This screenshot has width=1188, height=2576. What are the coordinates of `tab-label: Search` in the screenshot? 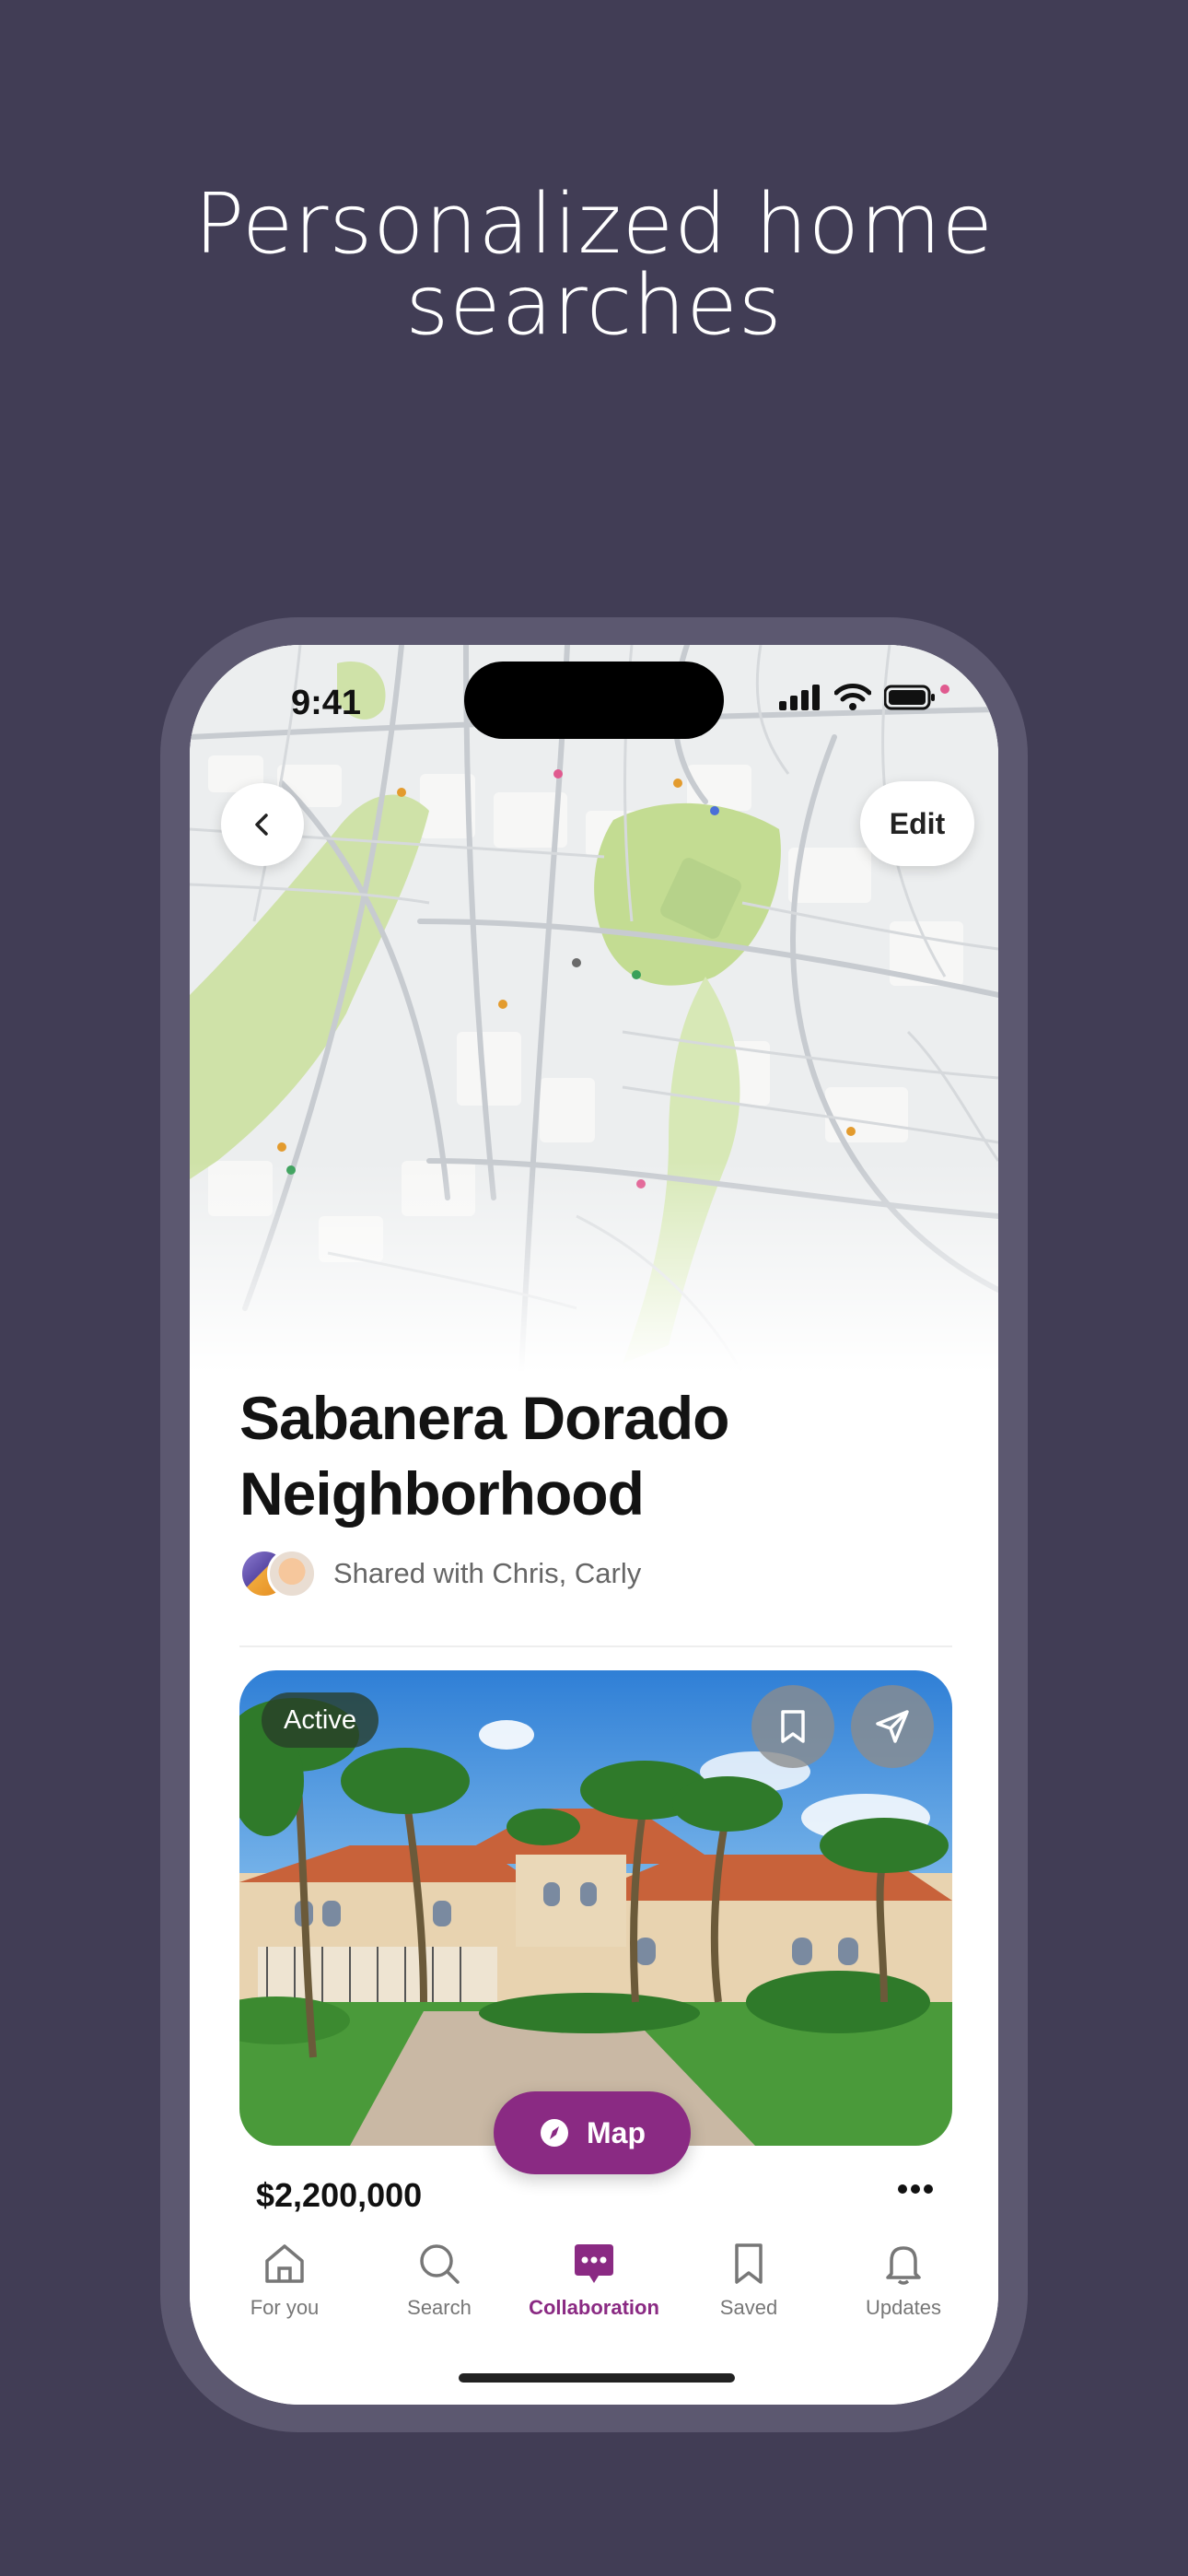 It's located at (439, 2307).